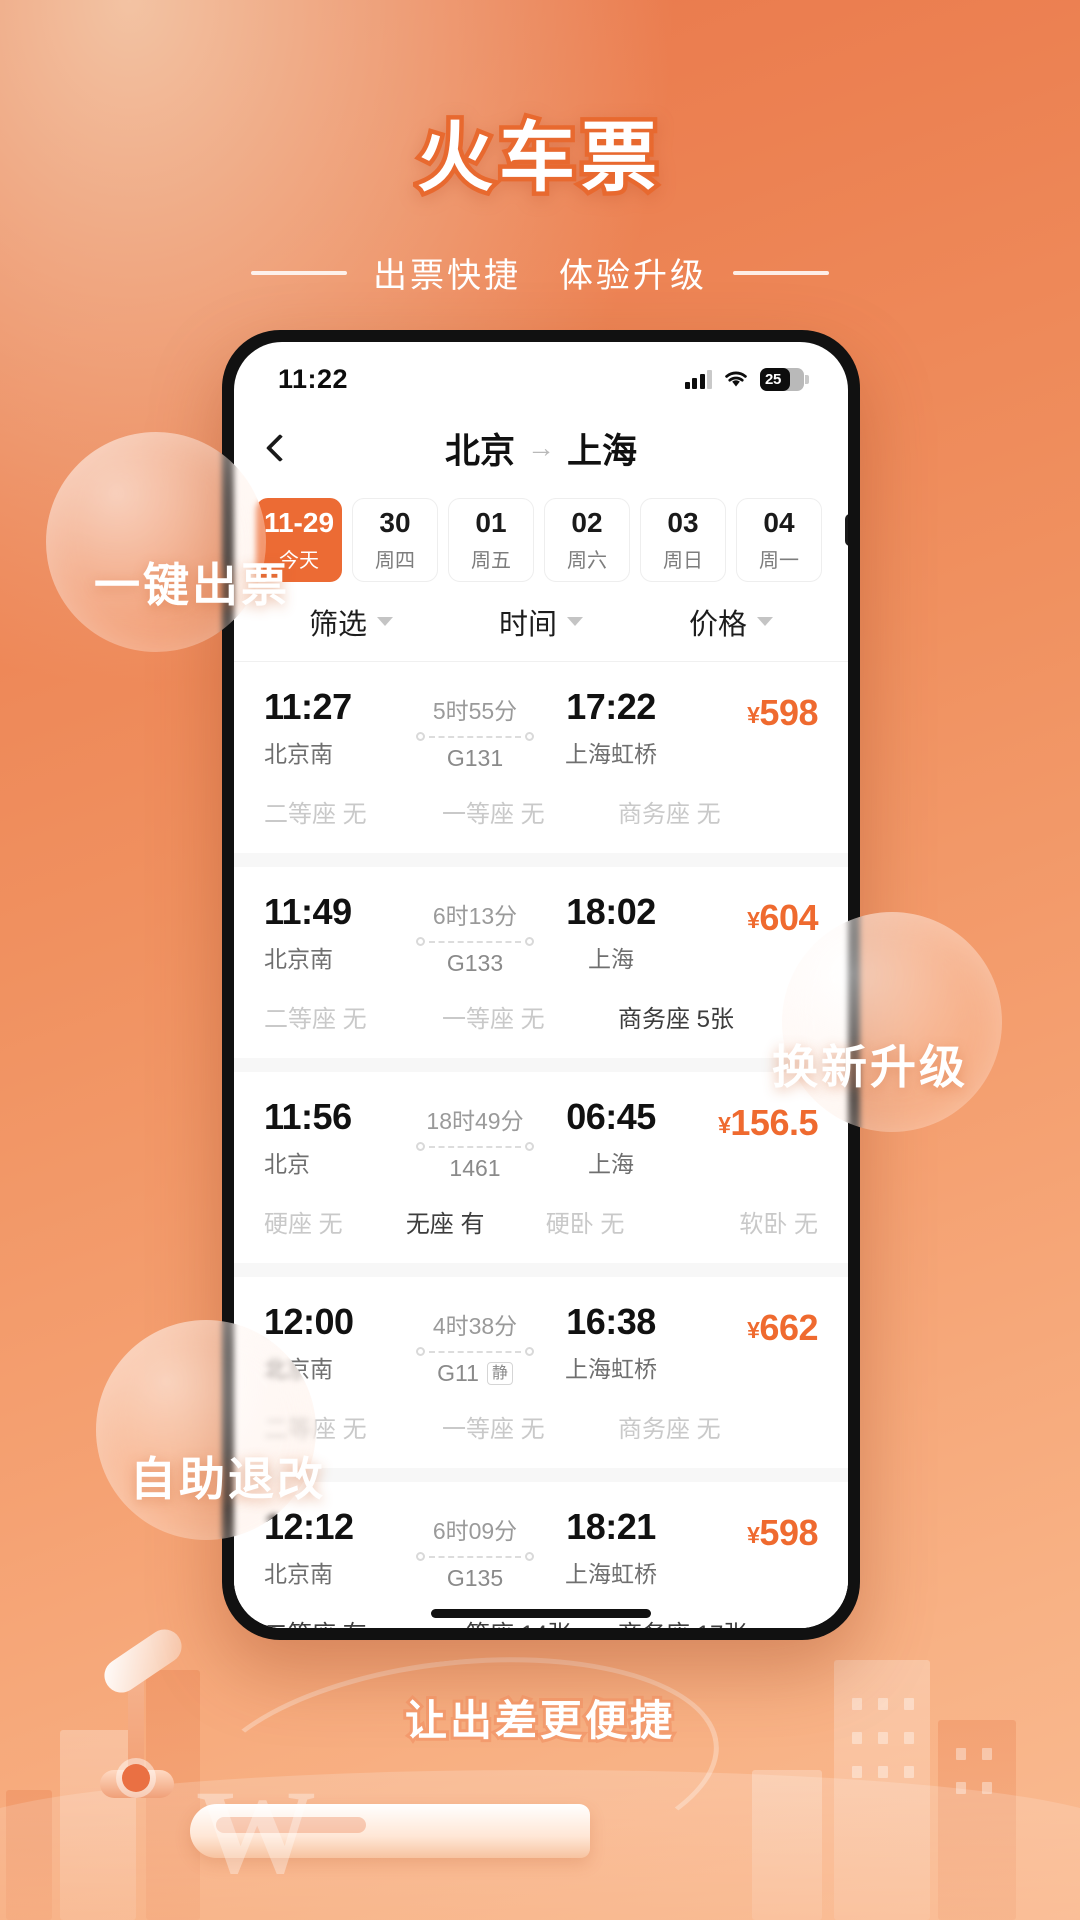 This screenshot has width=1080, height=1920. Describe the element at coordinates (339, 933) in the screenshot. I see `departure-column: 11:49 北京南` at that location.